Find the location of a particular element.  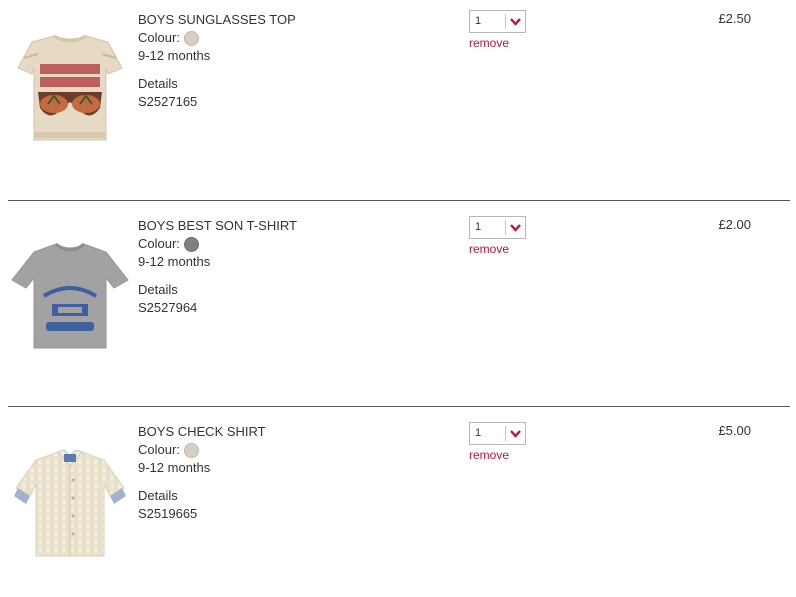

grey-tshirt-icon is located at coordinates (70, 295).